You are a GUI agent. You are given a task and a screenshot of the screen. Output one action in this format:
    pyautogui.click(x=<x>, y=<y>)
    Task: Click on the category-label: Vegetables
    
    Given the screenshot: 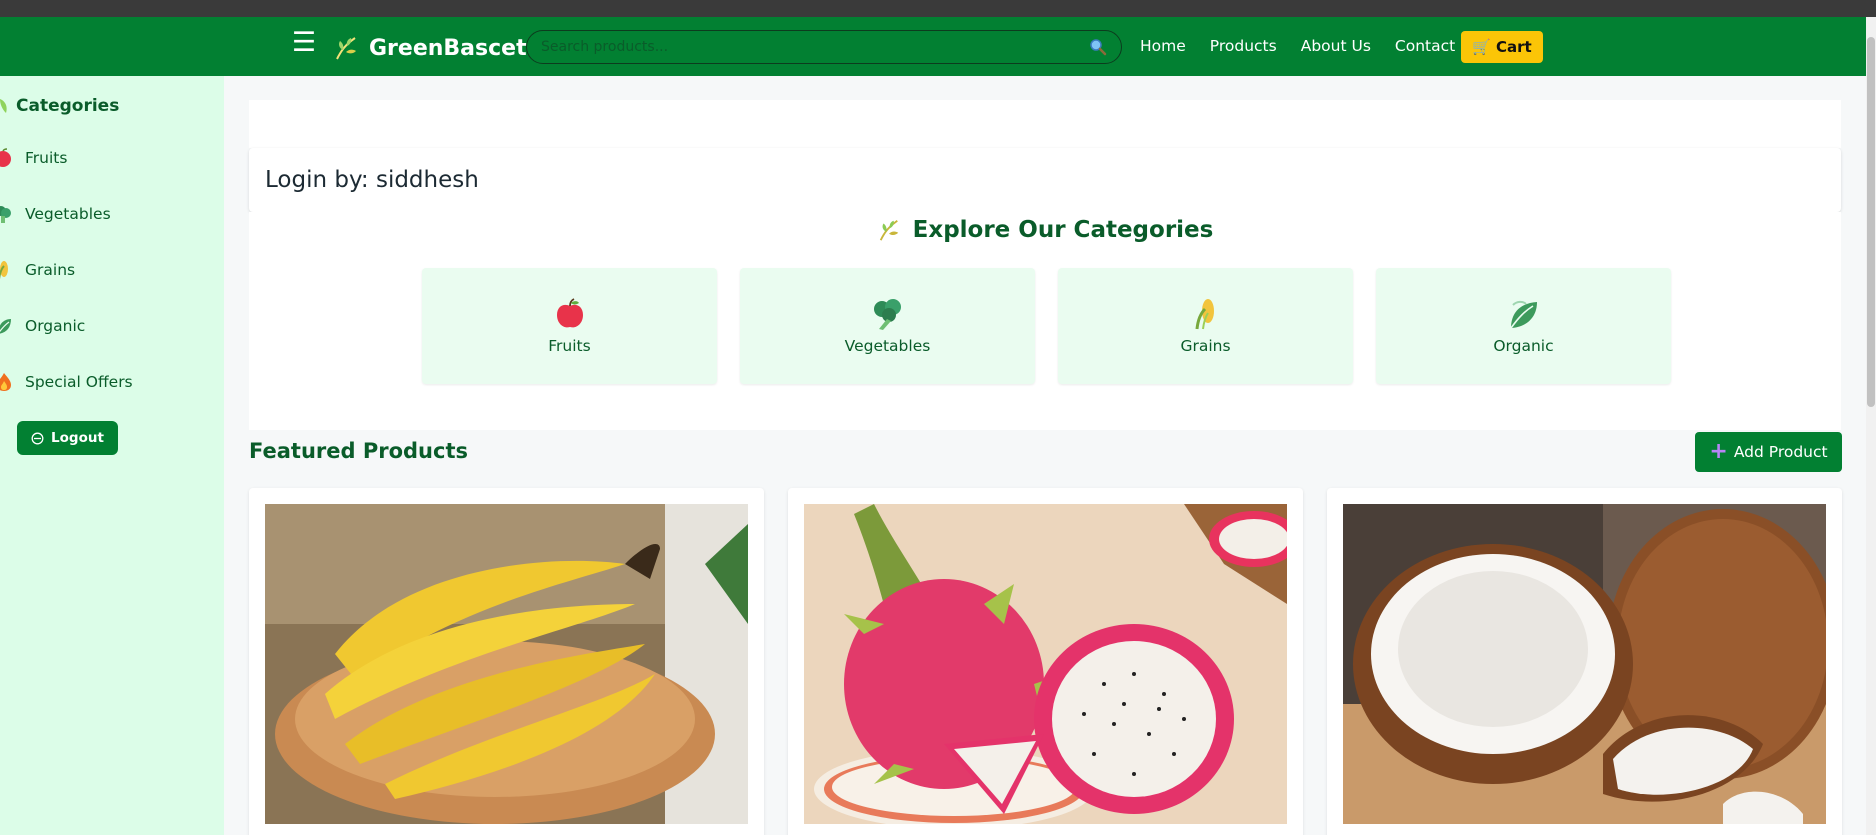 What is the action you would take?
    pyautogui.click(x=887, y=346)
    